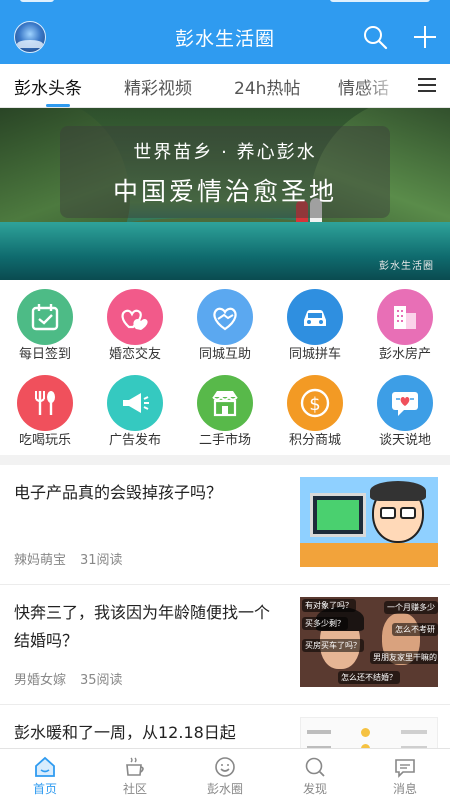 This screenshot has height=800, width=450. I want to click on quick-link-label: 同城互助, so click(224, 354).